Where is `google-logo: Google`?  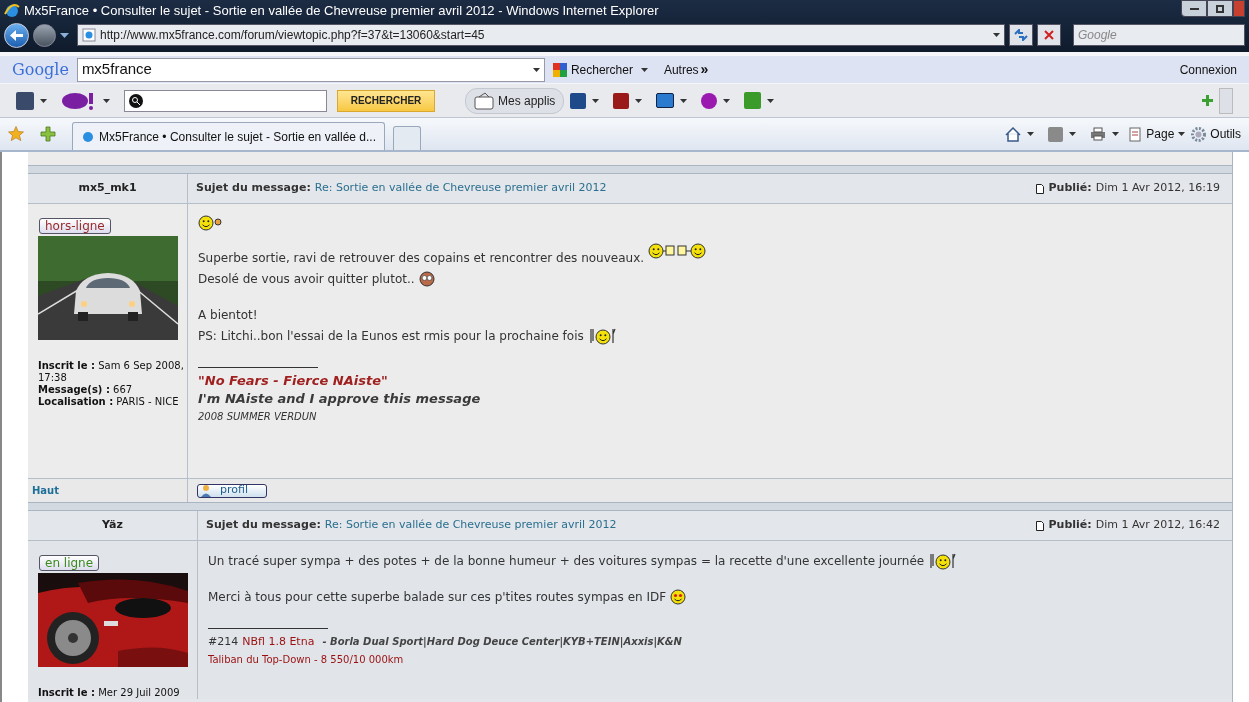 google-logo: Google is located at coordinates (40, 69).